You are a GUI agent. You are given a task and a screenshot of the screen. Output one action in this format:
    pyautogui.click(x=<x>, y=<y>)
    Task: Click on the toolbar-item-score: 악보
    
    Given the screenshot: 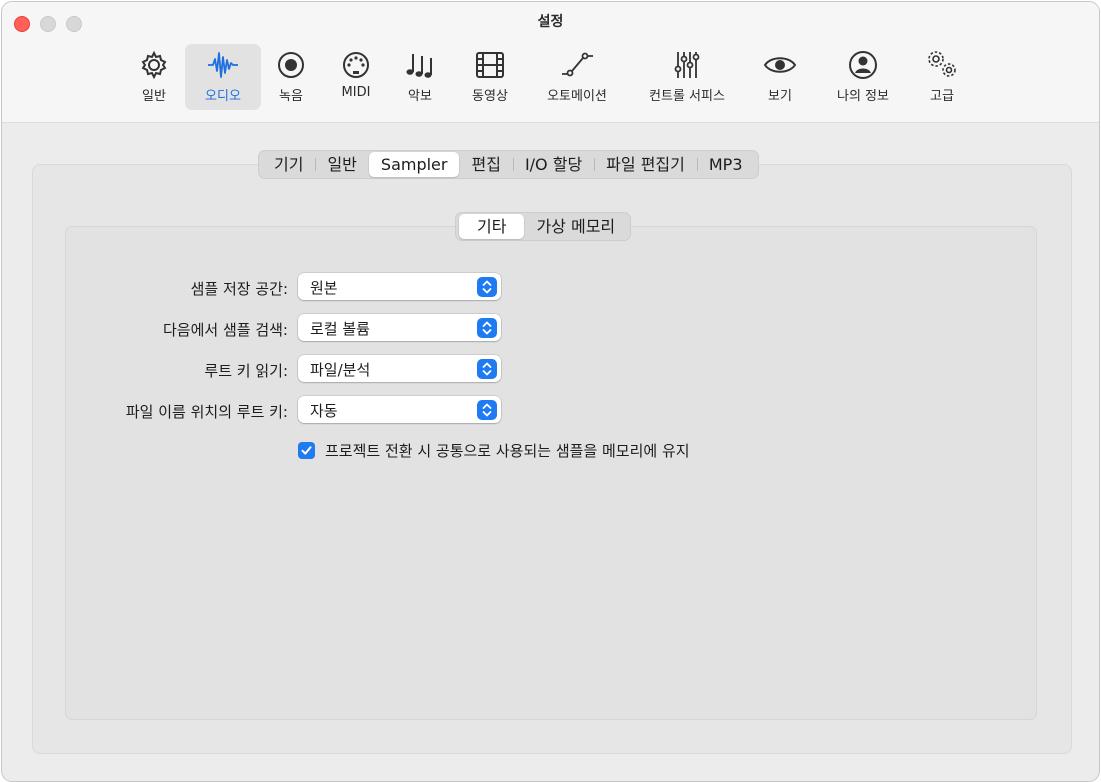 What is the action you would take?
    pyautogui.click(x=420, y=77)
    